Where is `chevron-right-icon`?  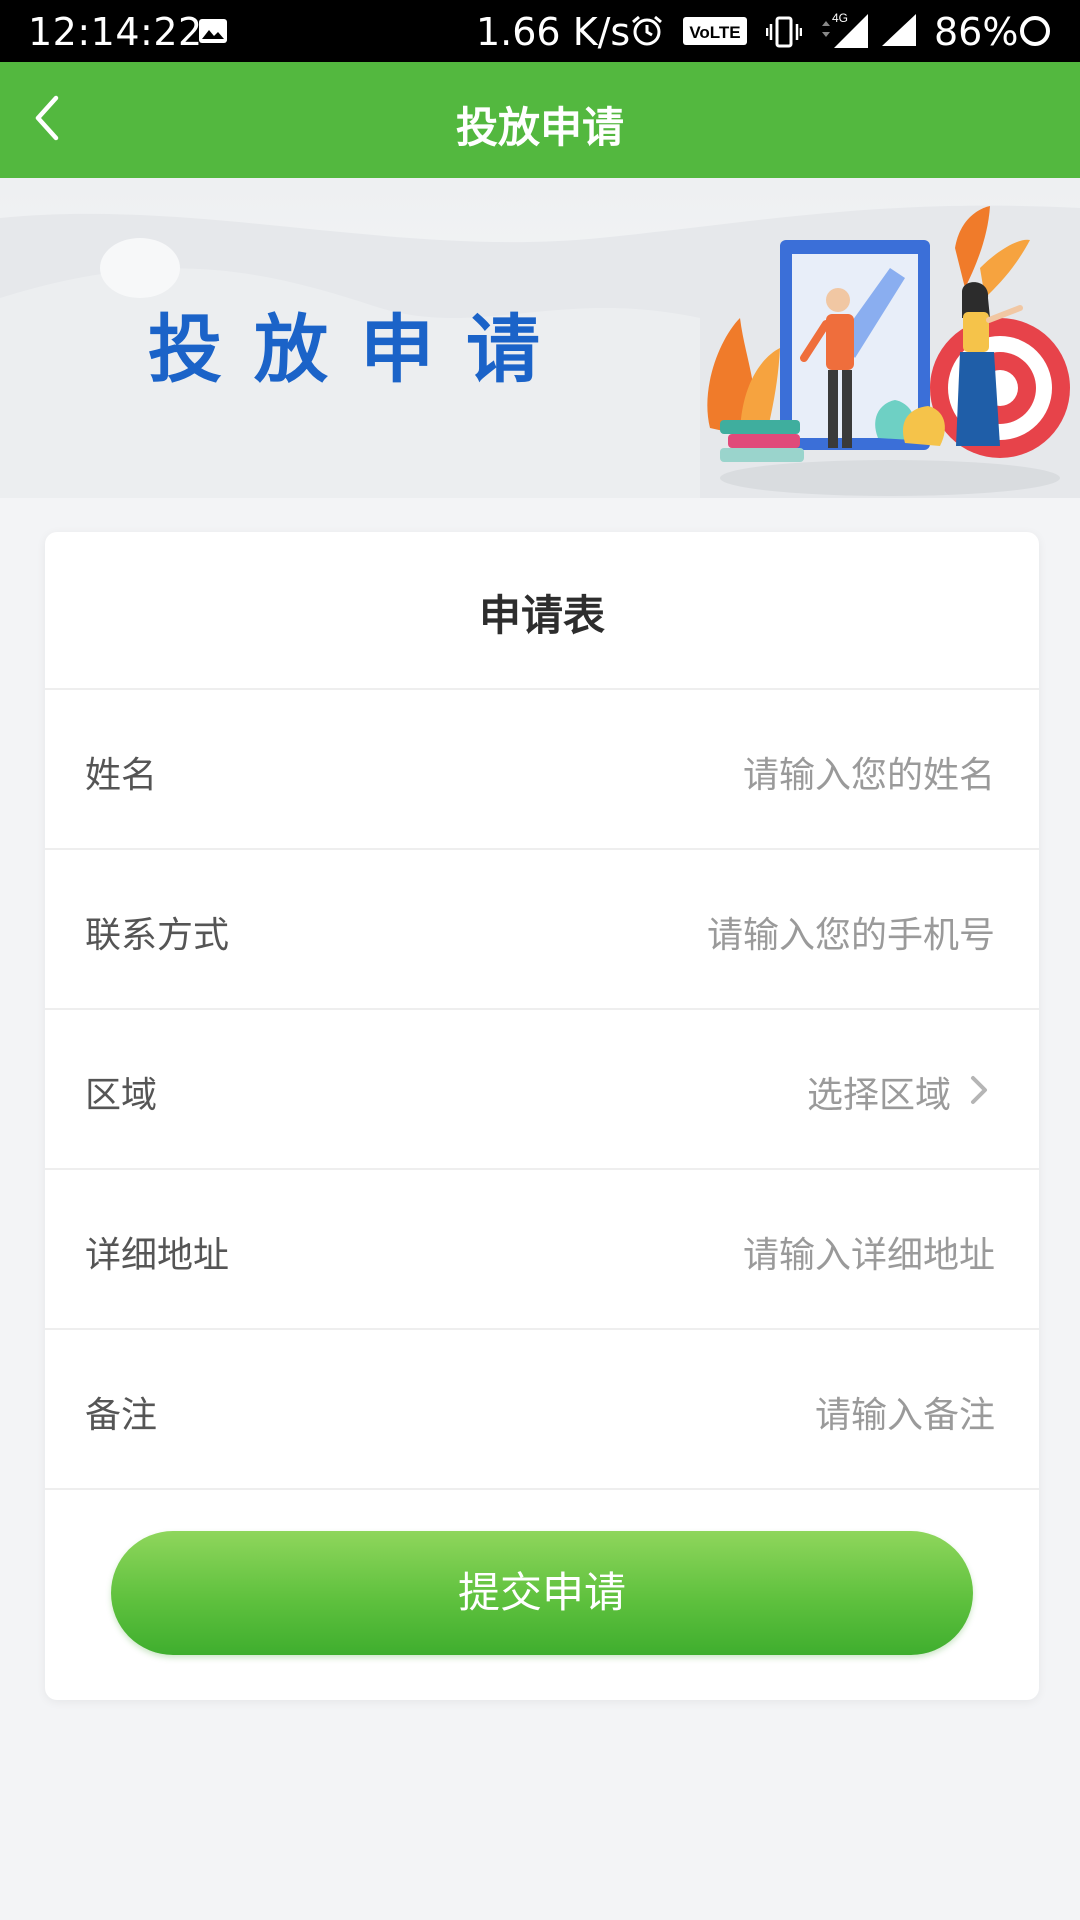
chevron-right-icon is located at coordinates (979, 1090).